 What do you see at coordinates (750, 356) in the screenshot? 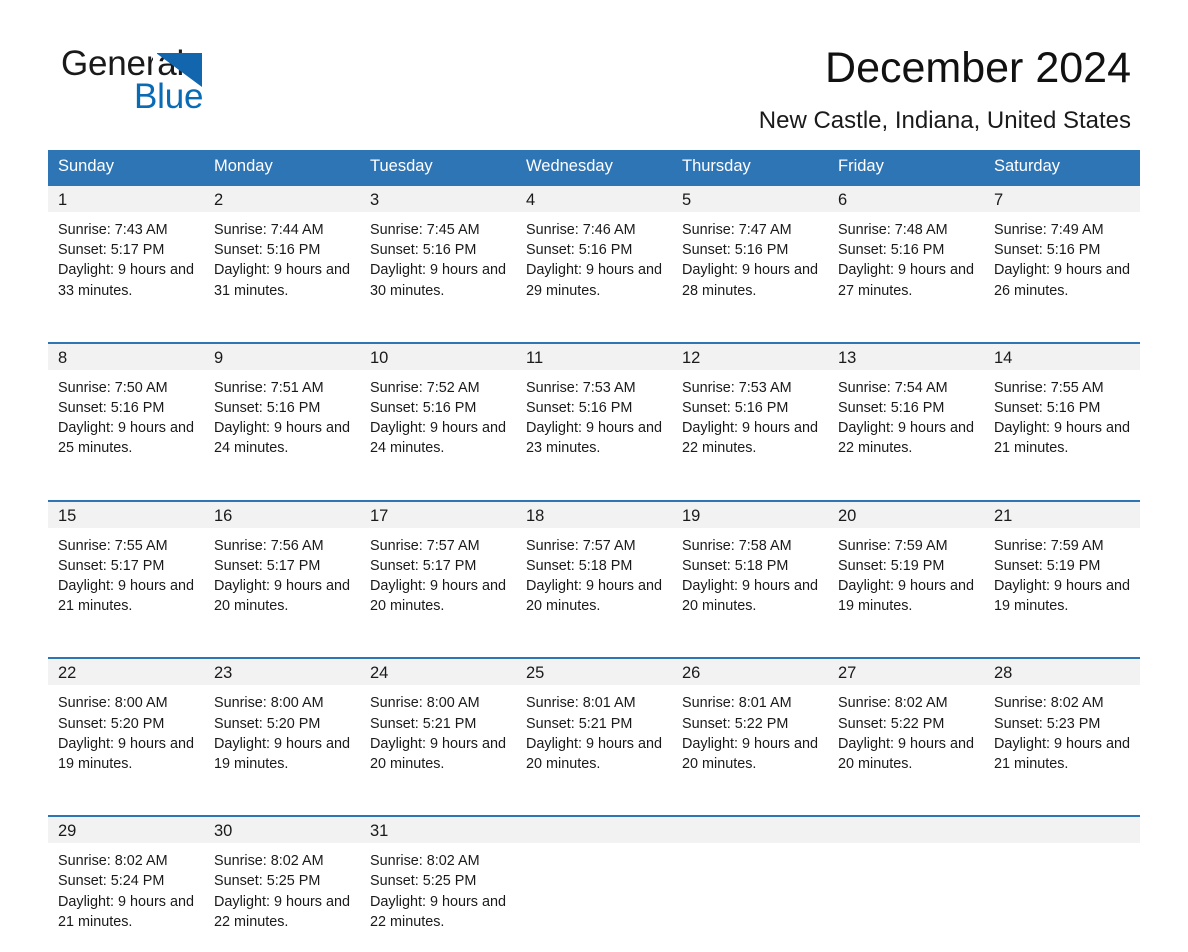
I see `day-number: 12` at bounding box center [750, 356].